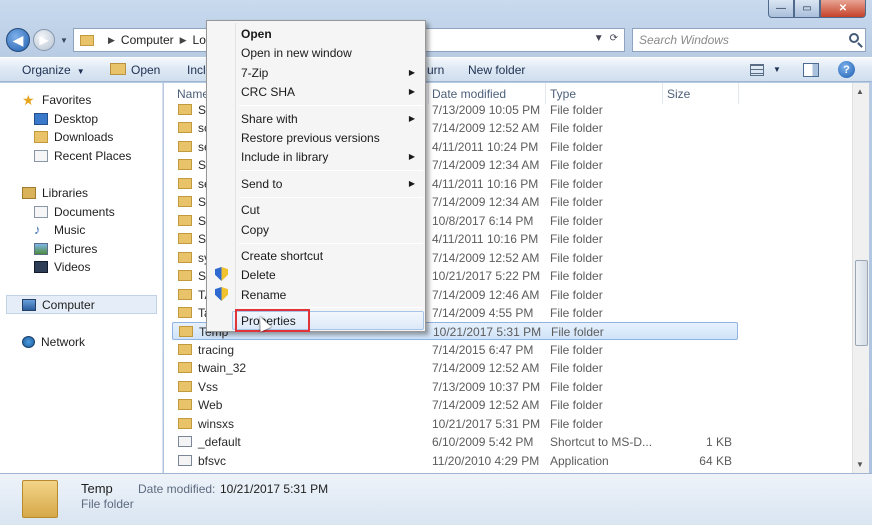 This screenshot has height=525, width=872. Describe the element at coordinates (74, 212) in the screenshot. I see `nav-documents: Documents` at that location.